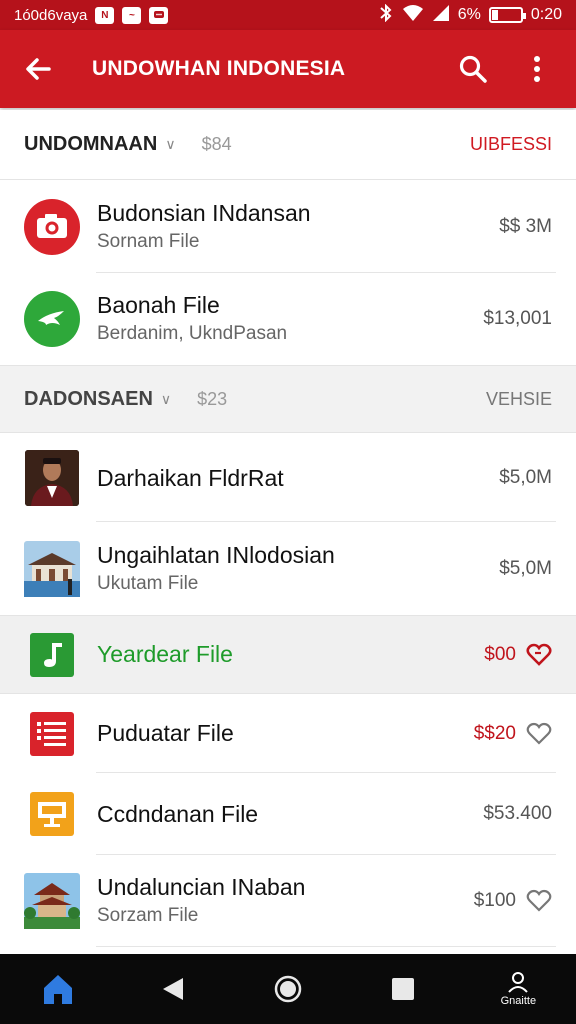 The image size is (576, 1024). I want to click on item-subtitle: Ukutam File, so click(148, 583).